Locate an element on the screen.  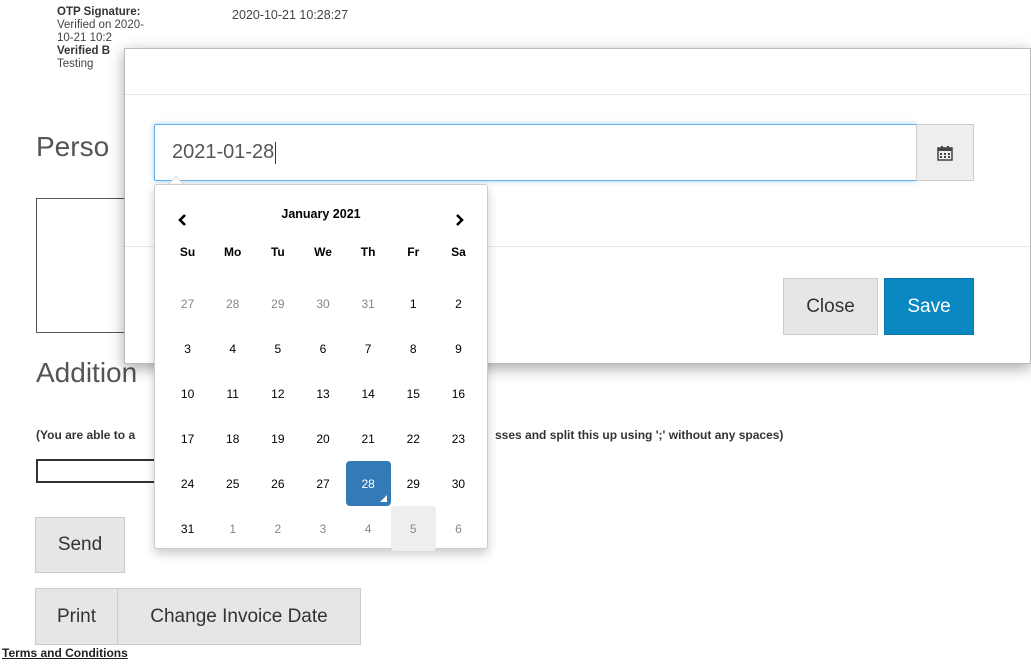
weekday-header-row: Su Mo Tu We Th Fr Sa is located at coordinates (323, 252).